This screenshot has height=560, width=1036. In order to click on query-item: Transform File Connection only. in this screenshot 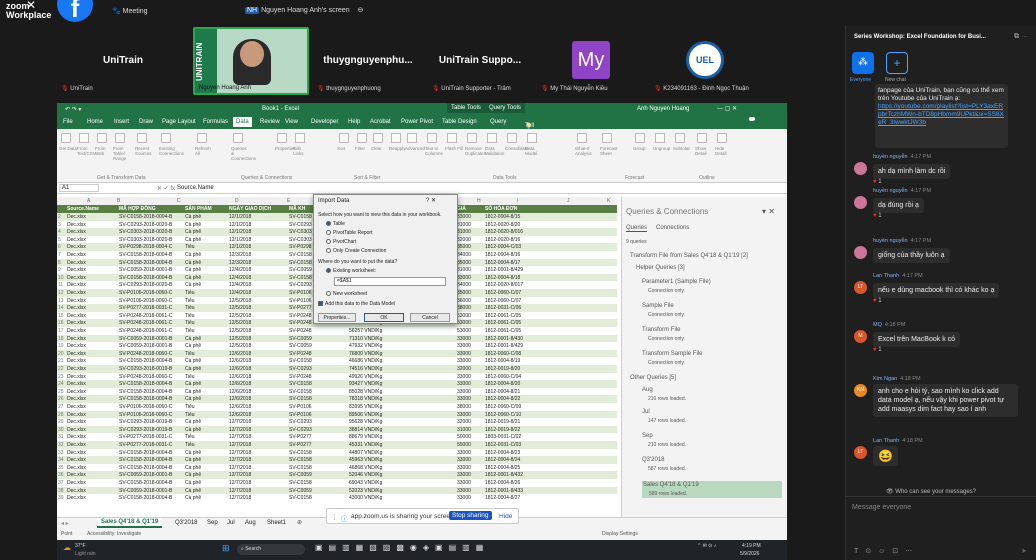, I will do `click(712, 334)`.